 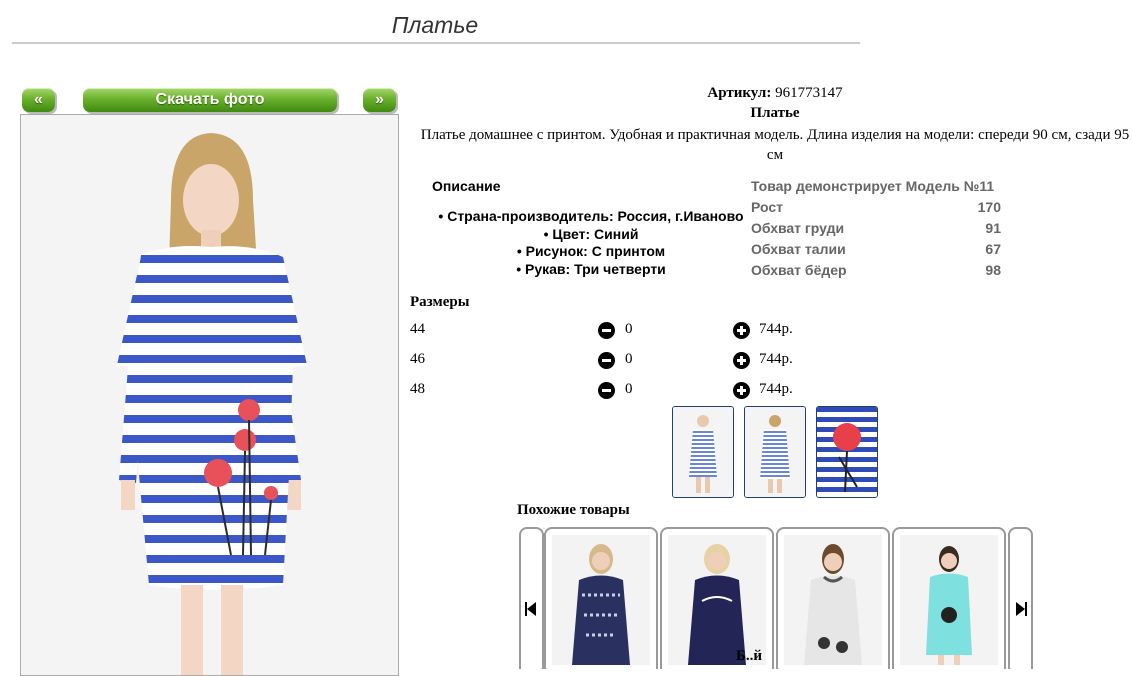 I want to click on similar-products-heading: Похожие товары, so click(x=573, y=510).